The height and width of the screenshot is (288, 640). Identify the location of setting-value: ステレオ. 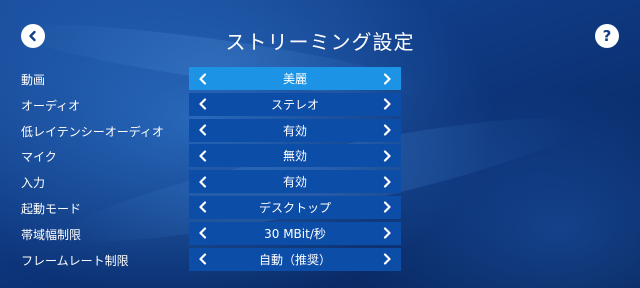
(294, 104).